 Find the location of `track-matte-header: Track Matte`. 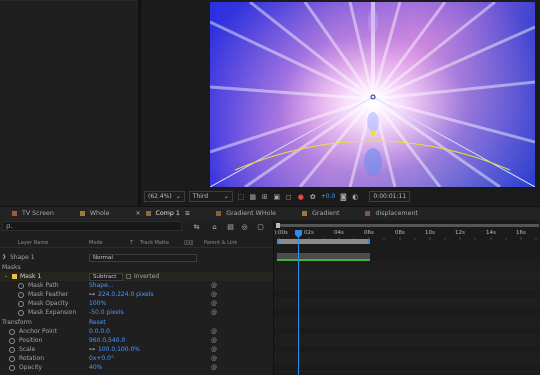

track-matte-header: Track Matte is located at coordinates (154, 243).